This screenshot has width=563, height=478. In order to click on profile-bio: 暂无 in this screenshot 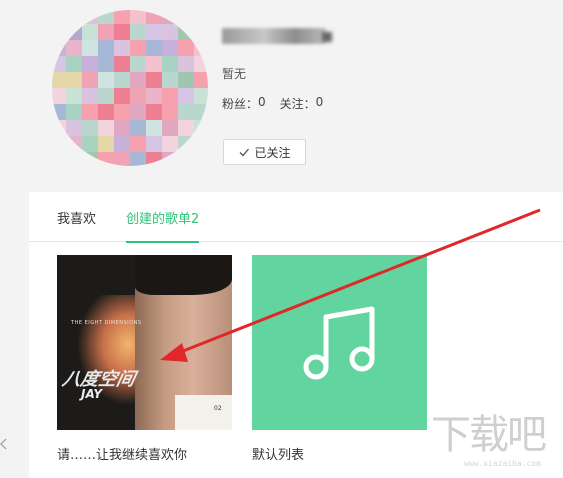, I will do `click(234, 74)`.